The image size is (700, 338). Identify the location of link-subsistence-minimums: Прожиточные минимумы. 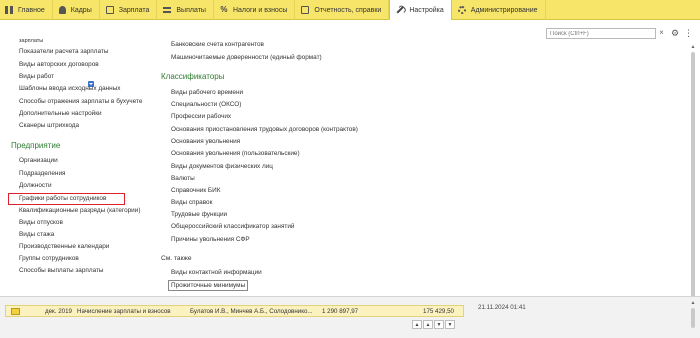
(208, 285).